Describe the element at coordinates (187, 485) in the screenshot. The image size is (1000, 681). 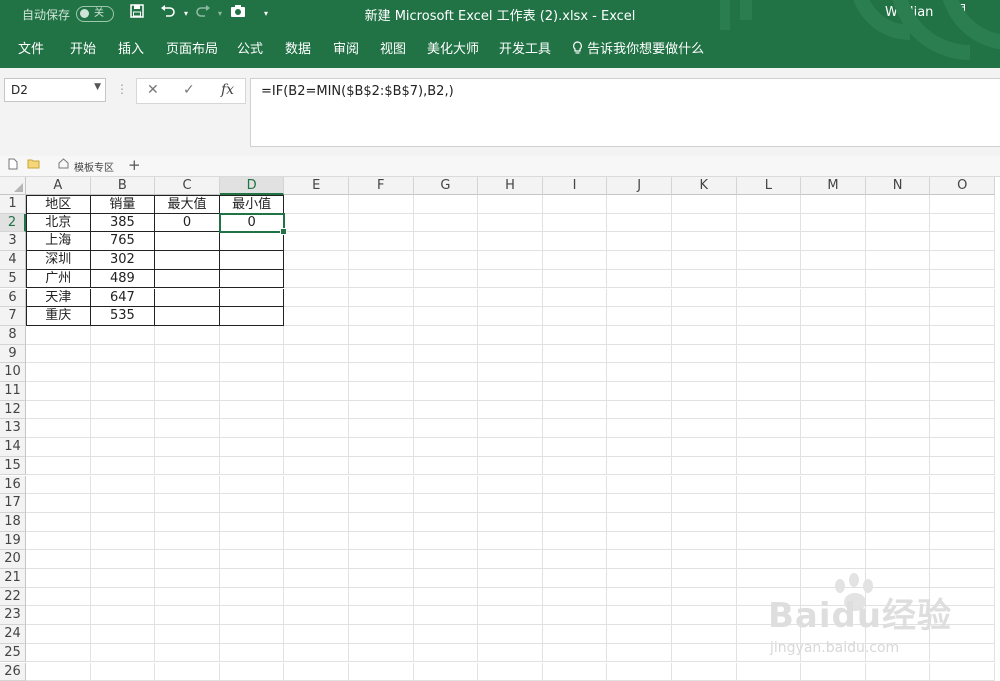
I see `cell-C16` at that location.